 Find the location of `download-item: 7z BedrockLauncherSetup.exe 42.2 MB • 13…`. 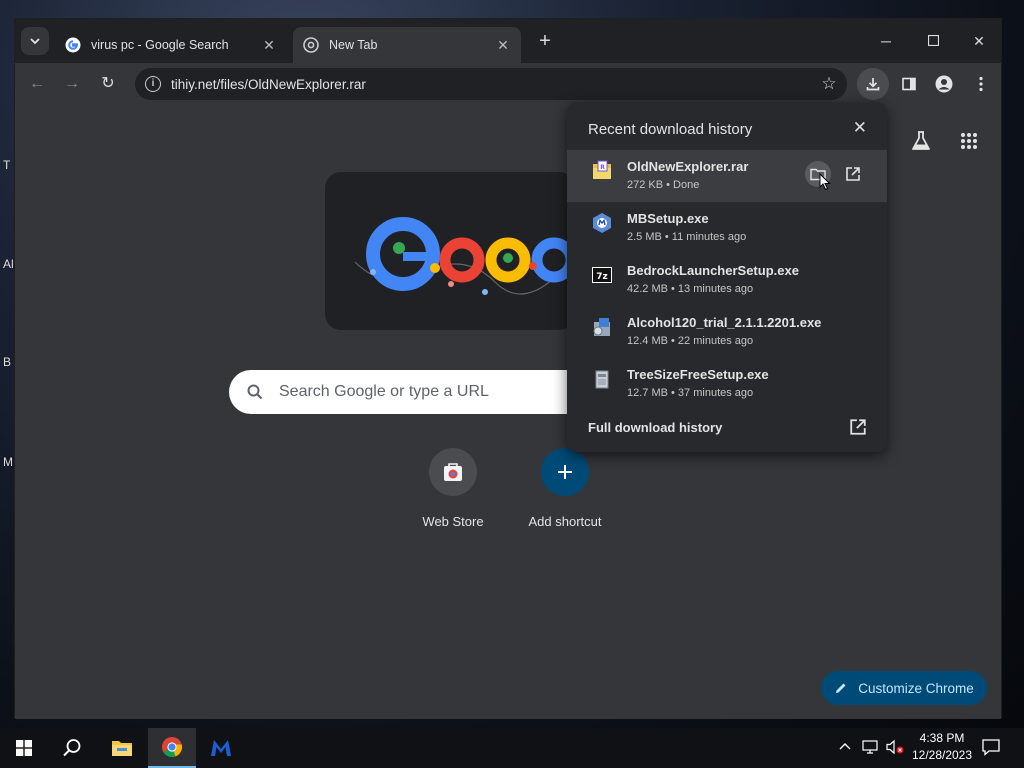

download-item: 7z BedrockLauncherSetup.exe 42.2 MB • 13… is located at coordinates (727, 280).